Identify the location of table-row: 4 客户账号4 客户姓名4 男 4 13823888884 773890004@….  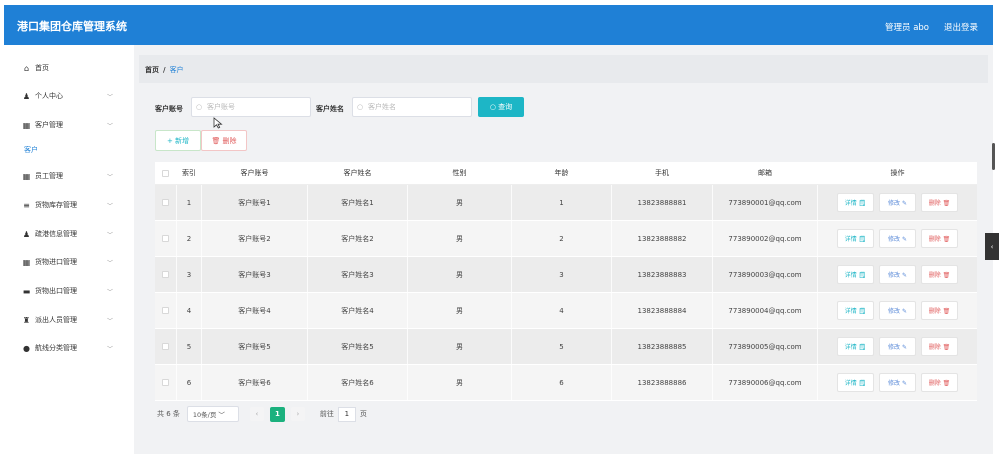
(566, 311).